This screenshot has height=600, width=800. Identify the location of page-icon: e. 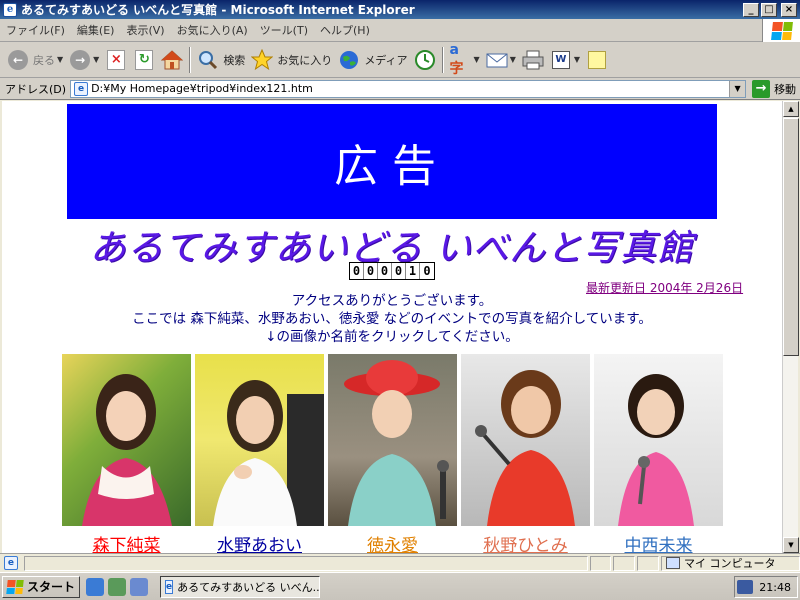
(81, 88).